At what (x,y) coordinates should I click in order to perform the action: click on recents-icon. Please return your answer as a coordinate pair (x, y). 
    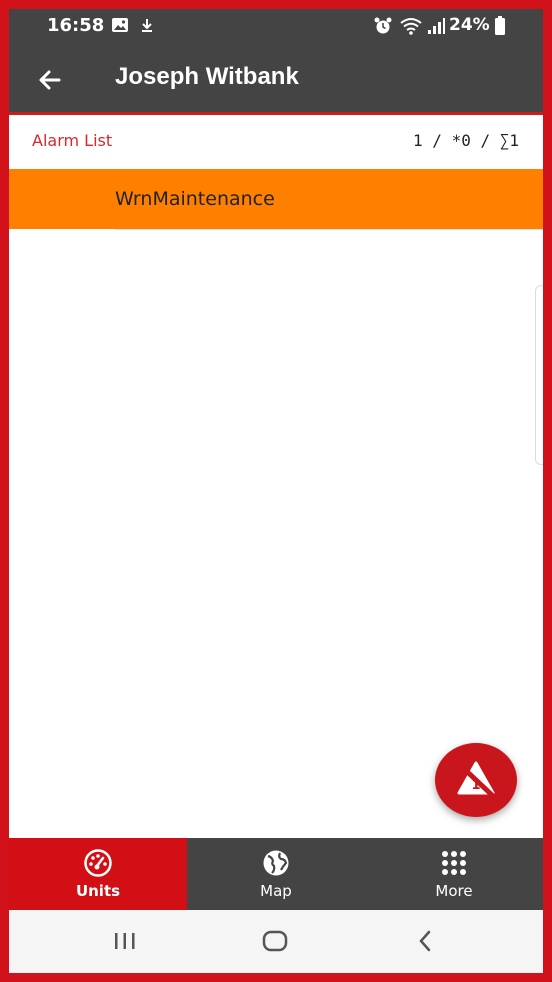
    Looking at the image, I should click on (125, 941).